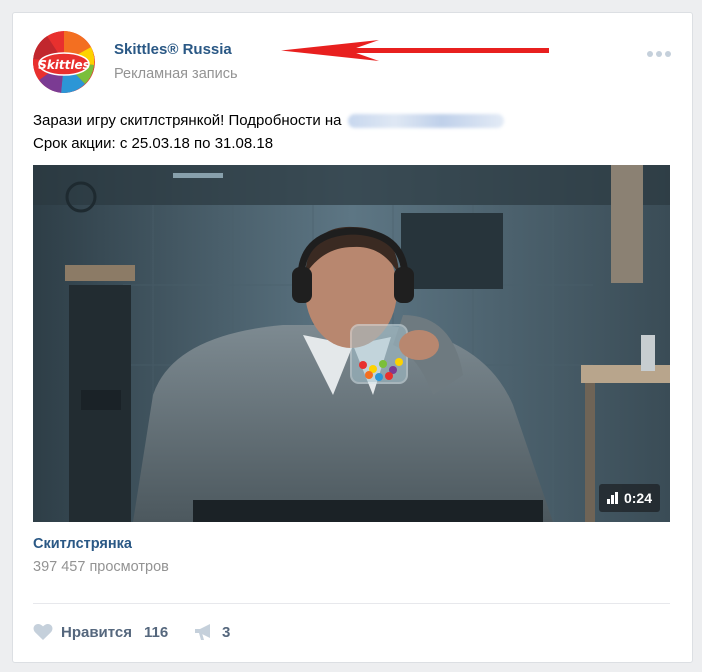 Image resolution: width=702 pixels, height=672 pixels. What do you see at coordinates (43, 631) in the screenshot?
I see `heart-icon` at bounding box center [43, 631].